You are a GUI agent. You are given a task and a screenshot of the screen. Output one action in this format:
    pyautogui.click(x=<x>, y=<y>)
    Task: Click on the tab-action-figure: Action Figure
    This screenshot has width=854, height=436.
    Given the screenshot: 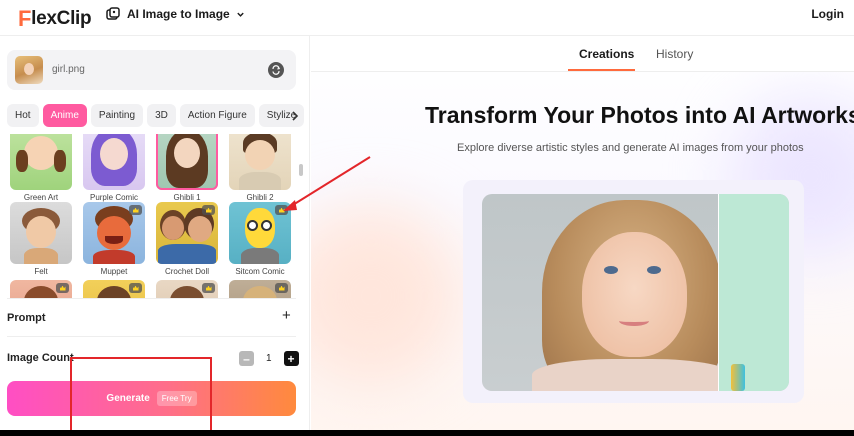 What is the action you would take?
    pyautogui.click(x=217, y=115)
    